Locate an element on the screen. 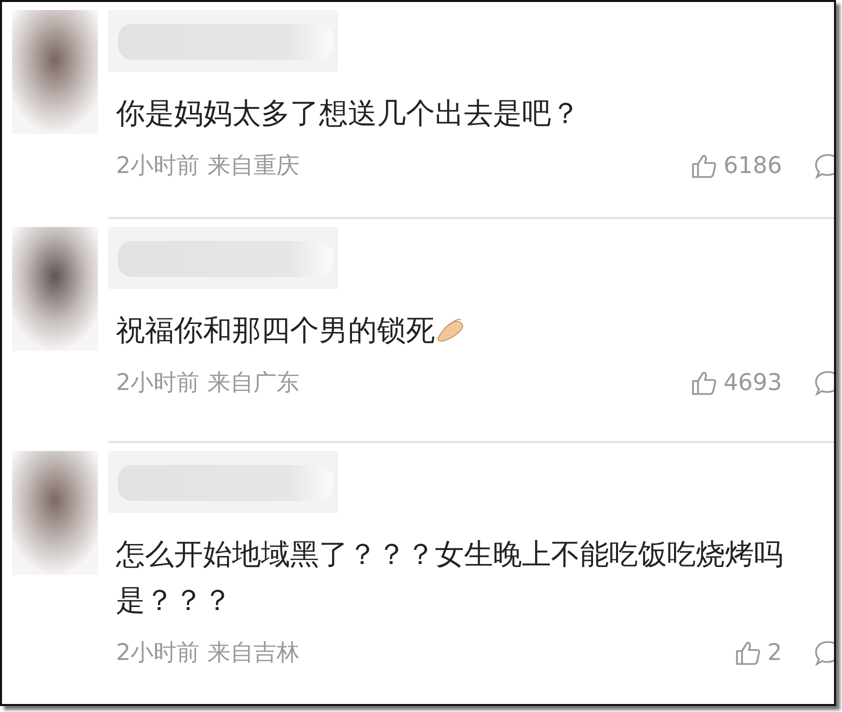  comment-location: 来自重庆 is located at coordinates (254, 166).